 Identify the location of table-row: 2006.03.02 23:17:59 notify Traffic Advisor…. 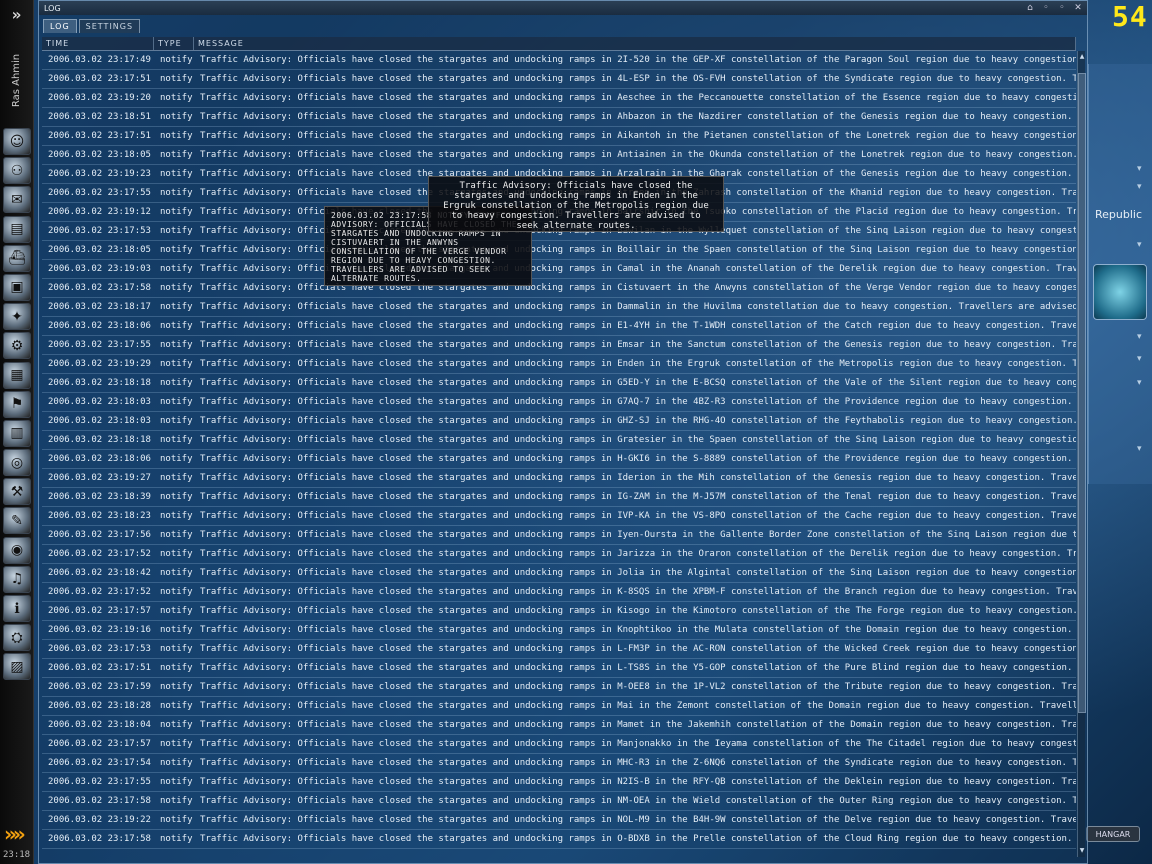
(559, 687).